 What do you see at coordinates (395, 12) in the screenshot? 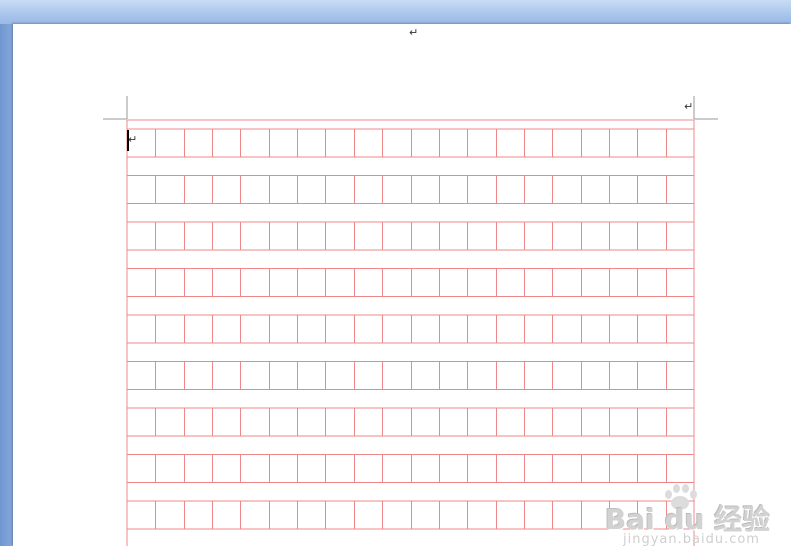
I see `application-background-band` at bounding box center [395, 12].